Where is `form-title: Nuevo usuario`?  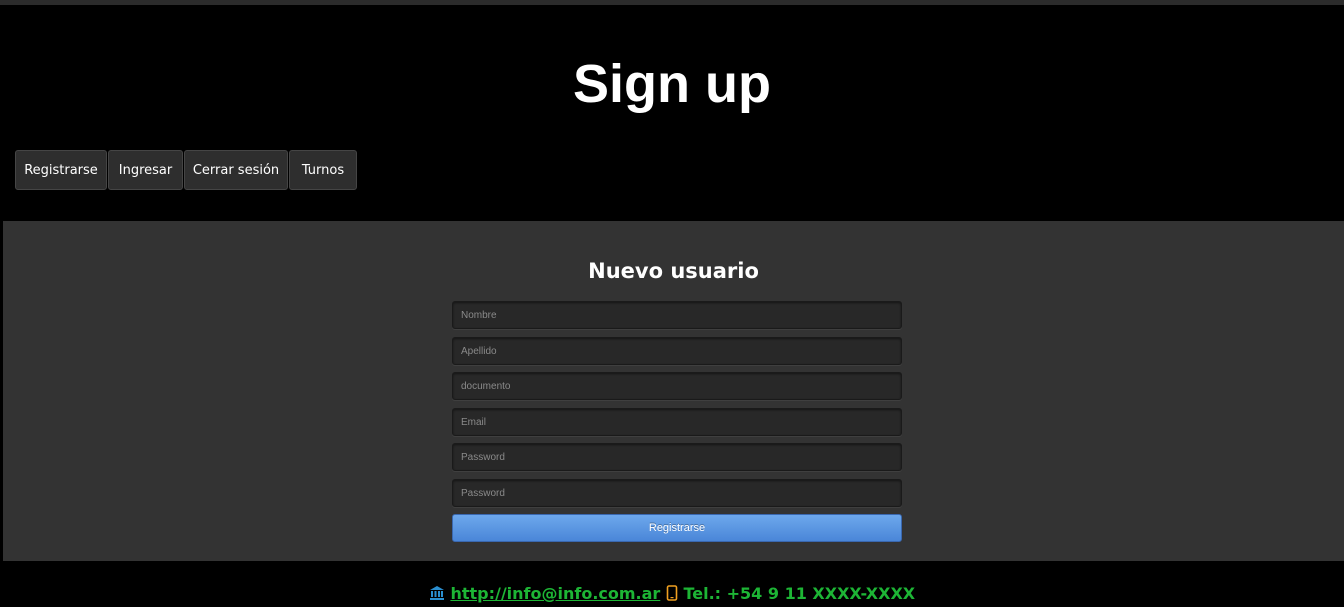 form-title: Nuevo usuario is located at coordinates (673, 271).